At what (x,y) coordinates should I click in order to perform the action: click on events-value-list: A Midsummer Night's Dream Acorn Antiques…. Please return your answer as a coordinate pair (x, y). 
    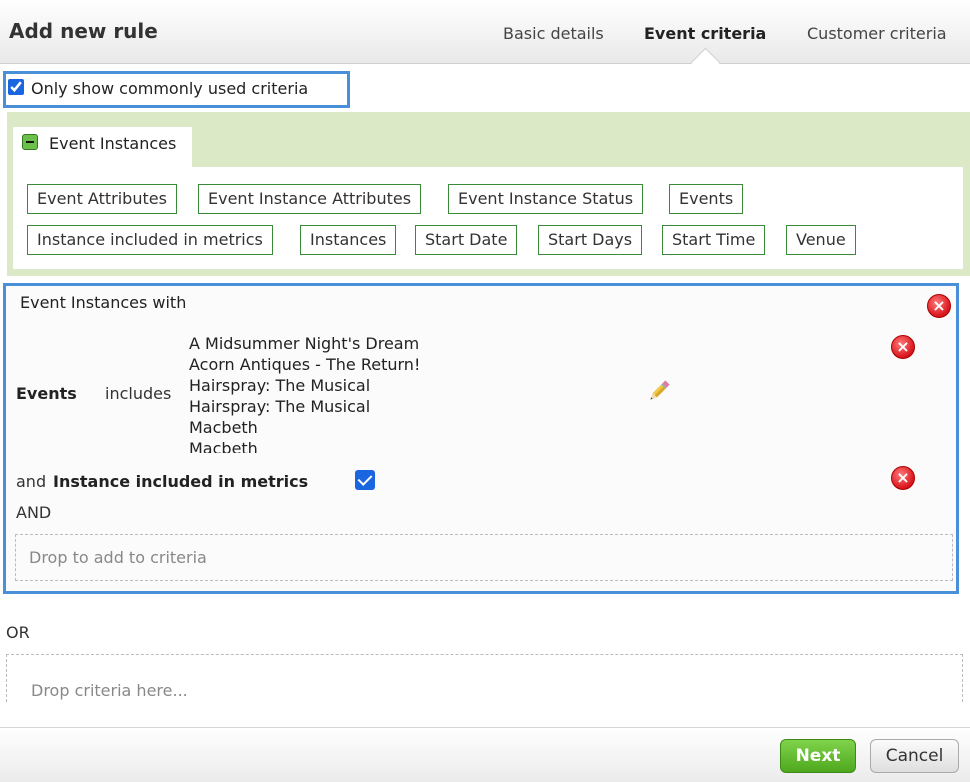
    Looking at the image, I should click on (339, 393).